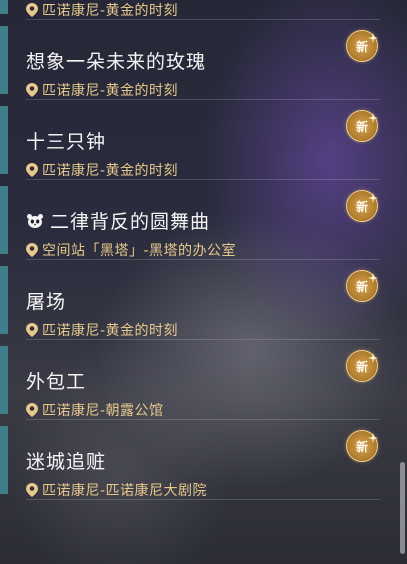  I want to click on location-row: 匹诺康尼-朝露公馆, so click(95, 410).